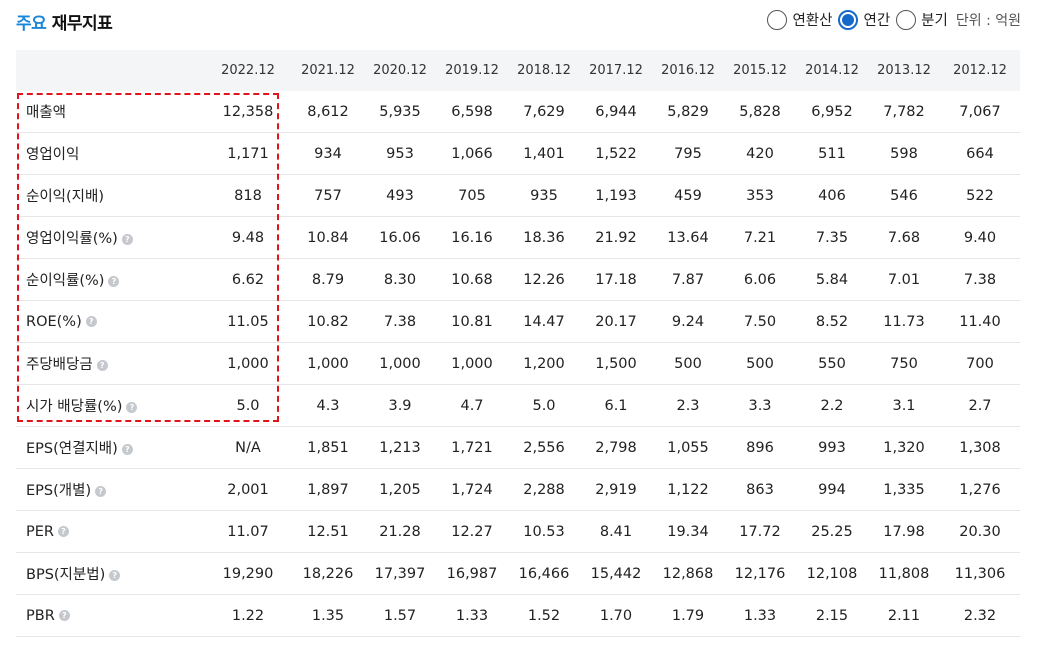  Describe the element at coordinates (688, 615) in the screenshot. I see `value-cell: 1.79` at that location.